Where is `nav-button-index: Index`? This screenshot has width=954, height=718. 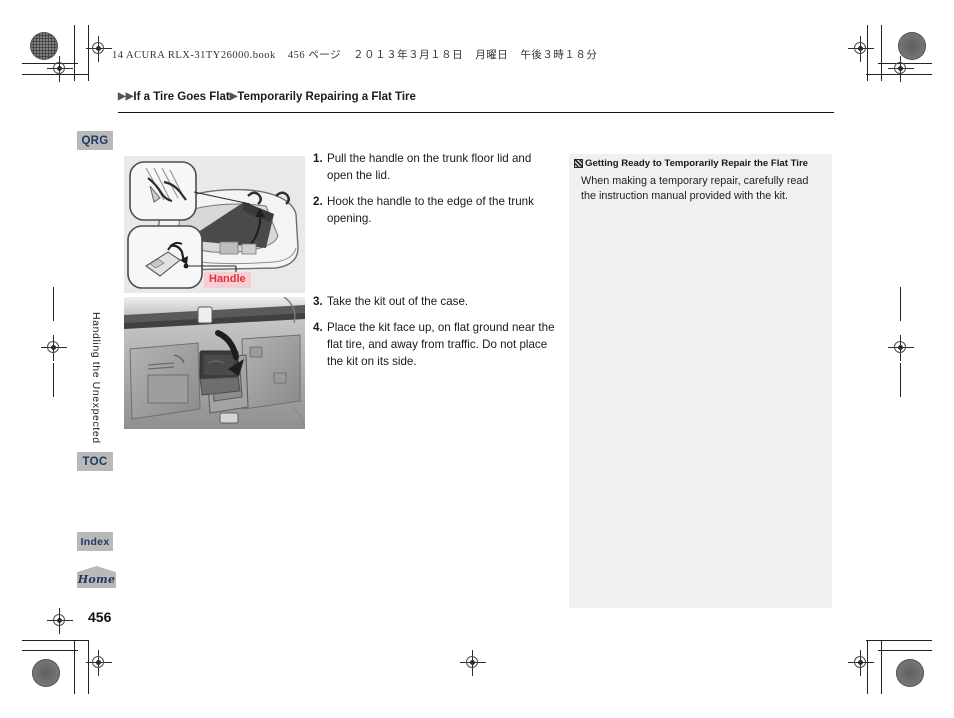
nav-button-index: Index is located at coordinates (95, 541).